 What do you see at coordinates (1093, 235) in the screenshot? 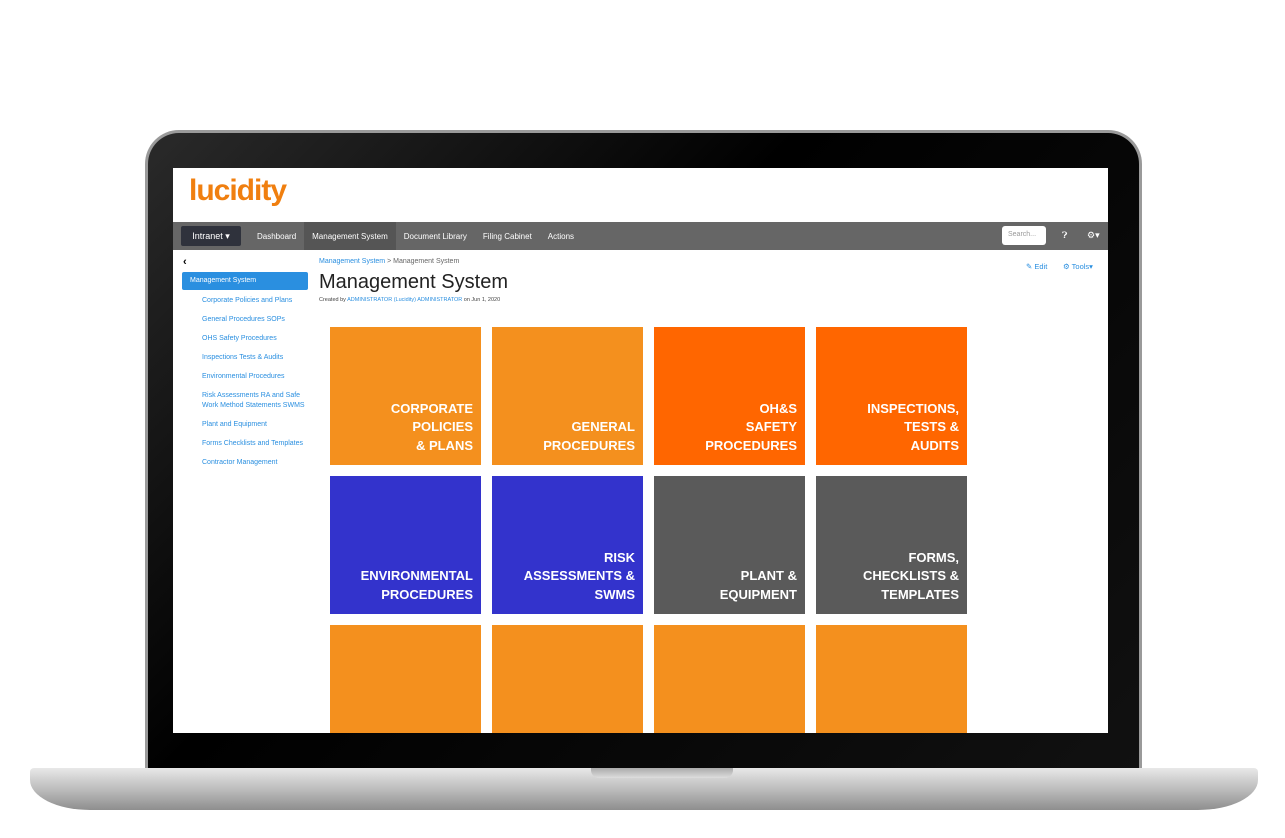
I see `gear-icon: ⚙▾` at bounding box center [1093, 235].